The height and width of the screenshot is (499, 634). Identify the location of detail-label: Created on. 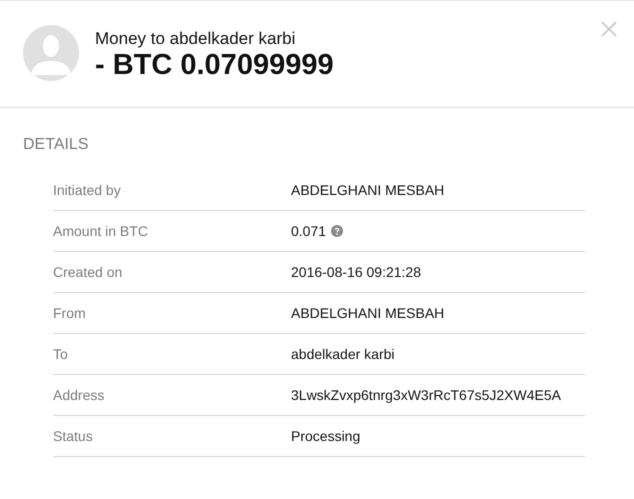
(88, 272).